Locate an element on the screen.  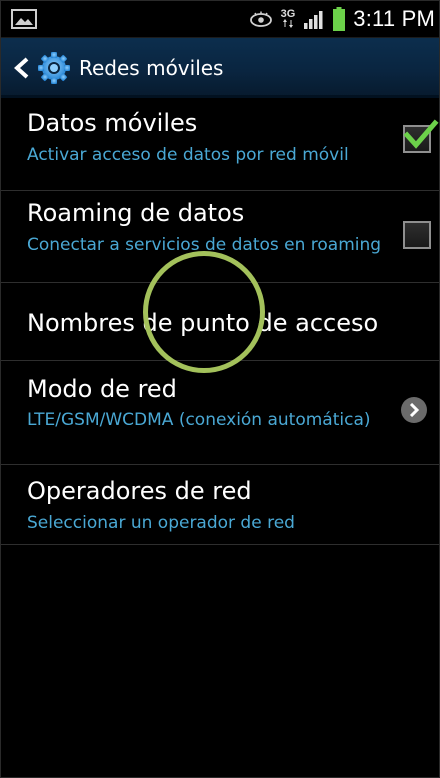
setting-title: Modo de red is located at coordinates (102, 389).